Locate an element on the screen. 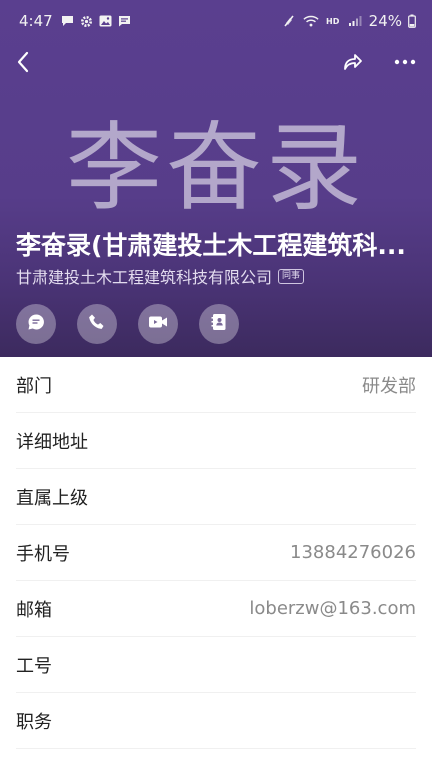 The width and height of the screenshot is (432, 768). more-icon is located at coordinates (405, 62).